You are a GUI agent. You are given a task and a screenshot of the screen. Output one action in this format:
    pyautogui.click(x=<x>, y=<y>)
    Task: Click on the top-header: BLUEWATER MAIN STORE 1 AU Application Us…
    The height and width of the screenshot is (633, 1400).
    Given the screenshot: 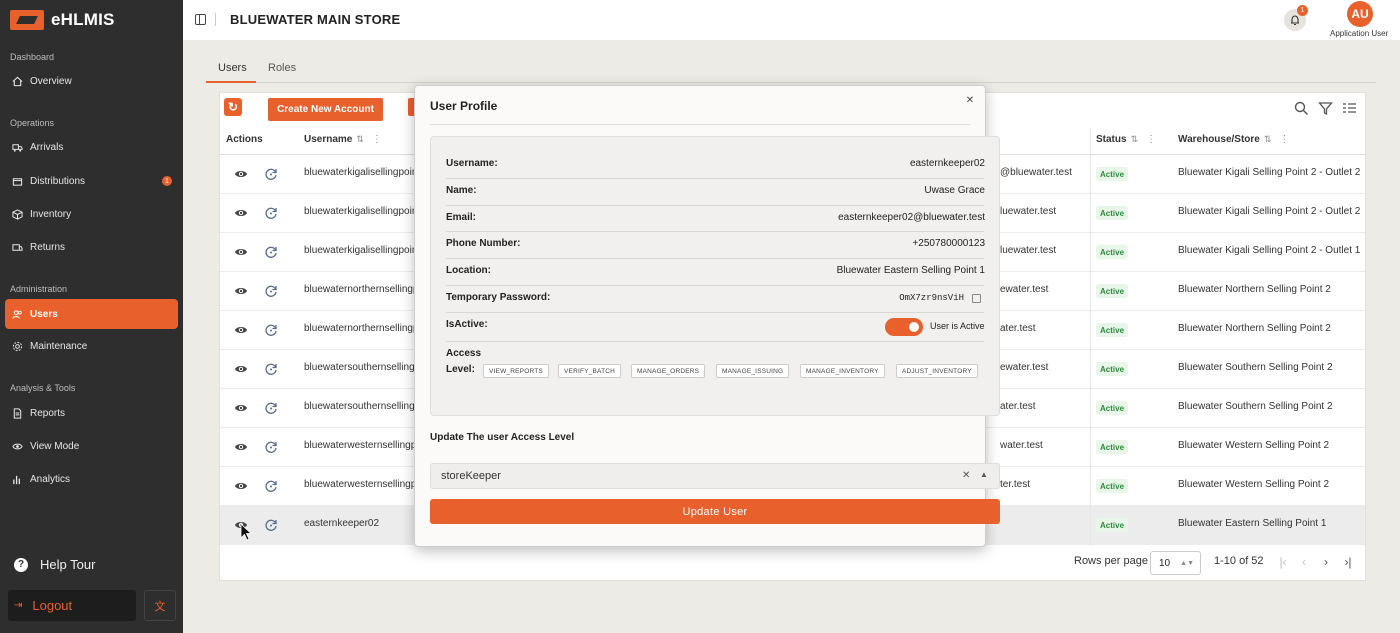 What is the action you would take?
    pyautogui.click(x=791, y=20)
    